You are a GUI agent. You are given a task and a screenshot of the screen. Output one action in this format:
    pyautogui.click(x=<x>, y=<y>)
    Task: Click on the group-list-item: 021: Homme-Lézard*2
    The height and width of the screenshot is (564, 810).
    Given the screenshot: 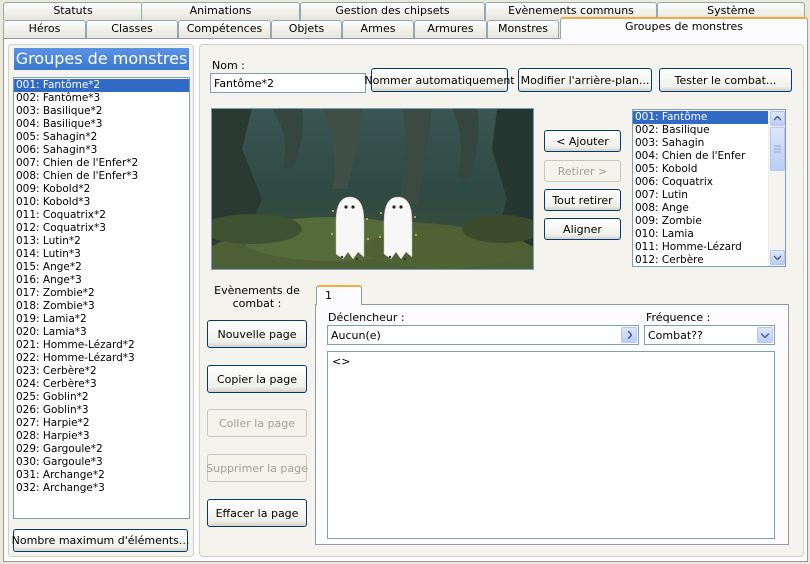 What is the action you would take?
    pyautogui.click(x=101, y=345)
    